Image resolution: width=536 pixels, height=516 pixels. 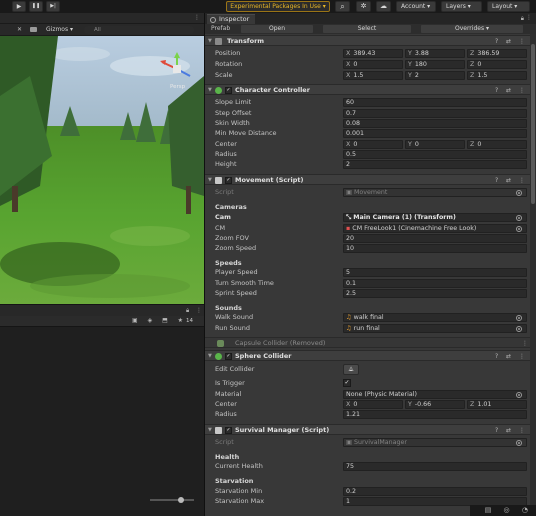 What do you see at coordinates (435, 317) in the screenshot?
I see `walk-sound-field: ♫ walk final` at bounding box center [435, 317].